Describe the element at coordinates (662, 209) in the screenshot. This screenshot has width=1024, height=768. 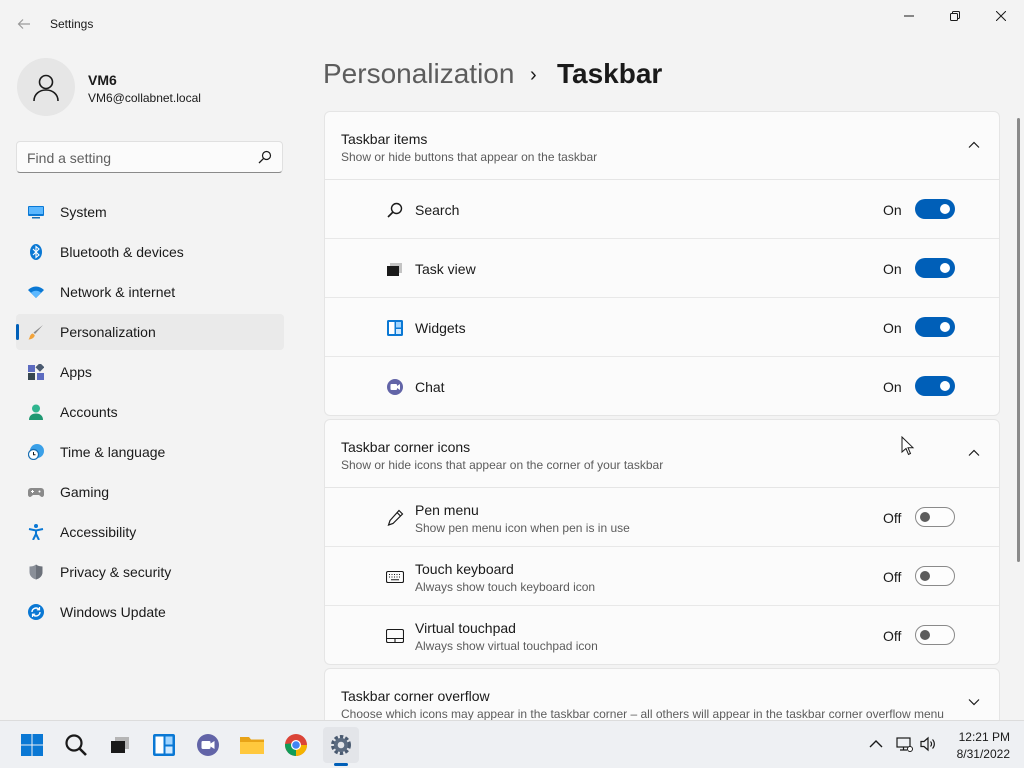
I see `setting-row-search: Search On` at that location.